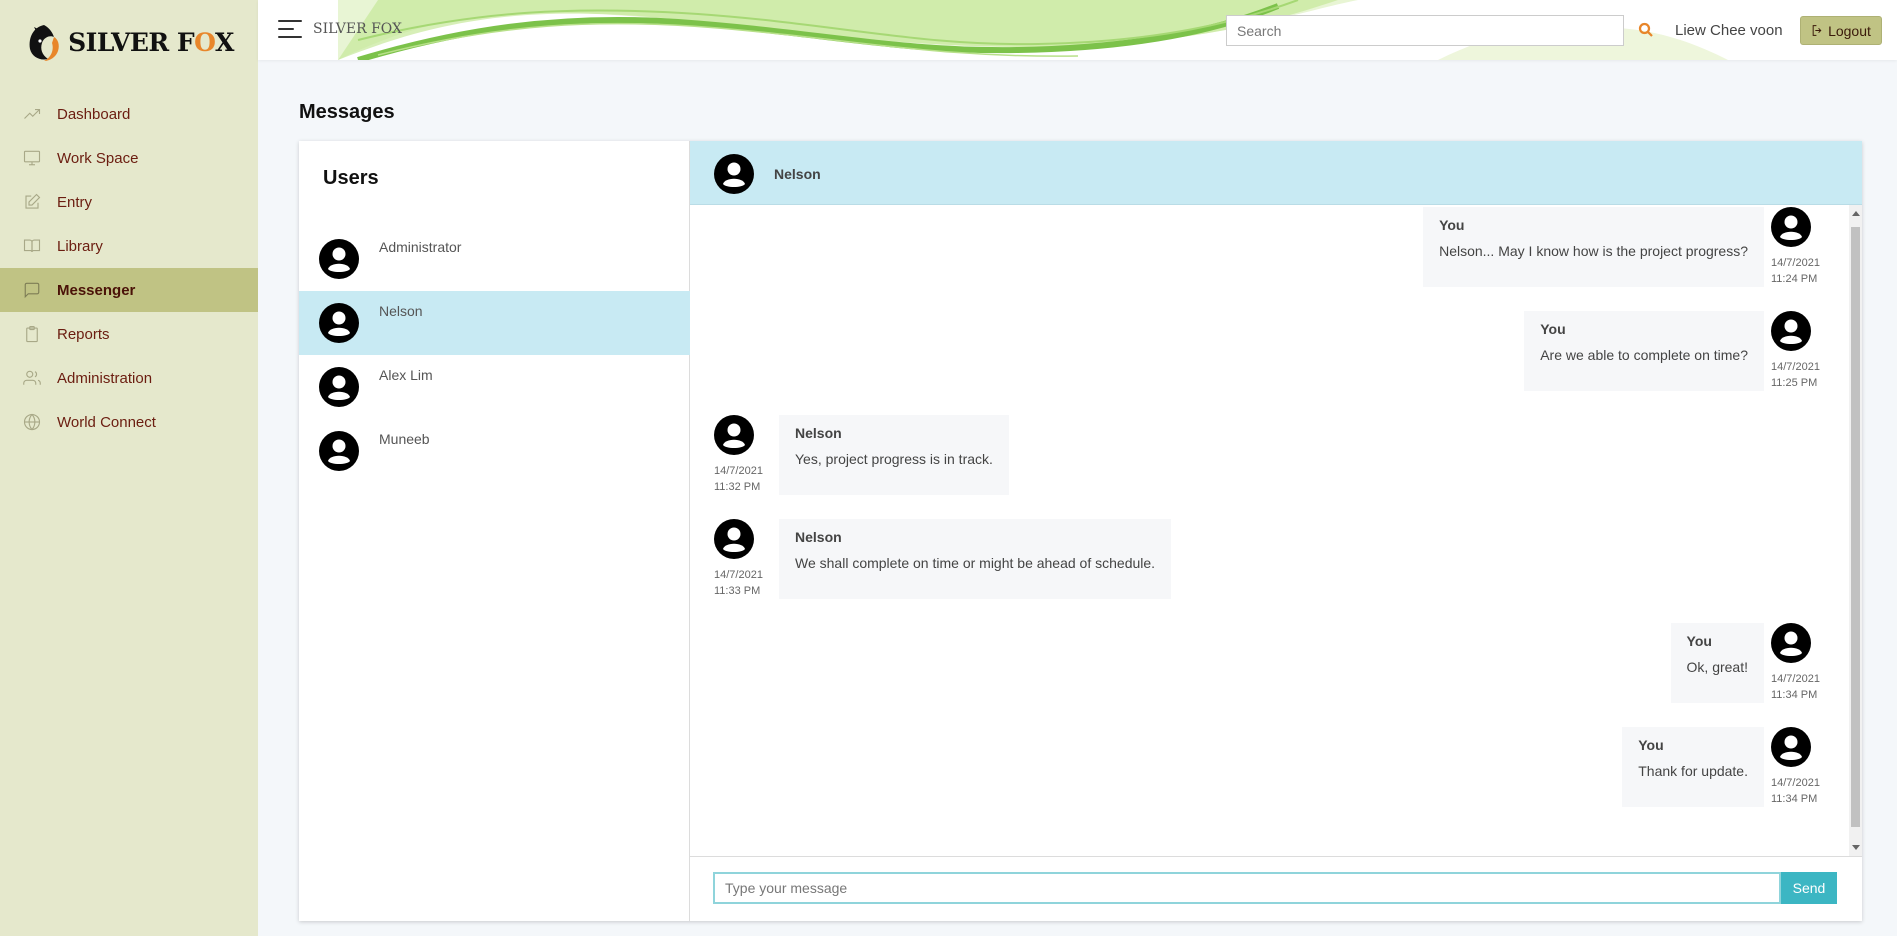  What do you see at coordinates (106, 422) in the screenshot?
I see `sidebar-item-label: World Connect` at bounding box center [106, 422].